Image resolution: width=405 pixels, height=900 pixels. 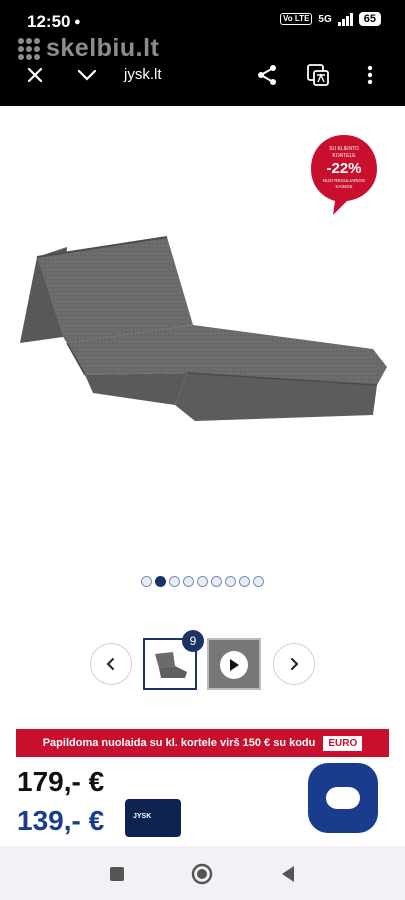 What do you see at coordinates (234, 665) in the screenshot?
I see `play-icon` at bounding box center [234, 665].